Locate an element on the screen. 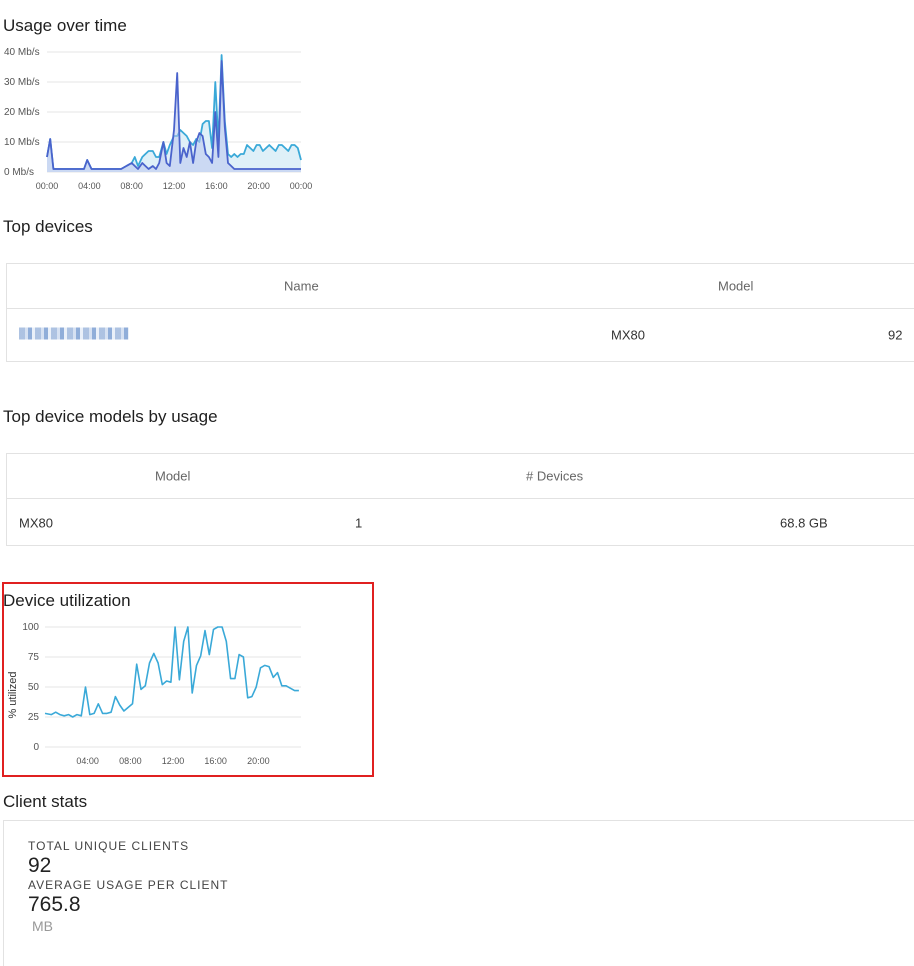  device-model: MX80 is located at coordinates (628, 335).